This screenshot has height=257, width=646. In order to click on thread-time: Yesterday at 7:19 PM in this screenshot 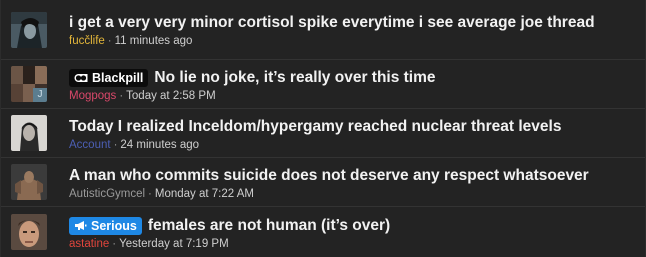, I will do `click(174, 243)`.